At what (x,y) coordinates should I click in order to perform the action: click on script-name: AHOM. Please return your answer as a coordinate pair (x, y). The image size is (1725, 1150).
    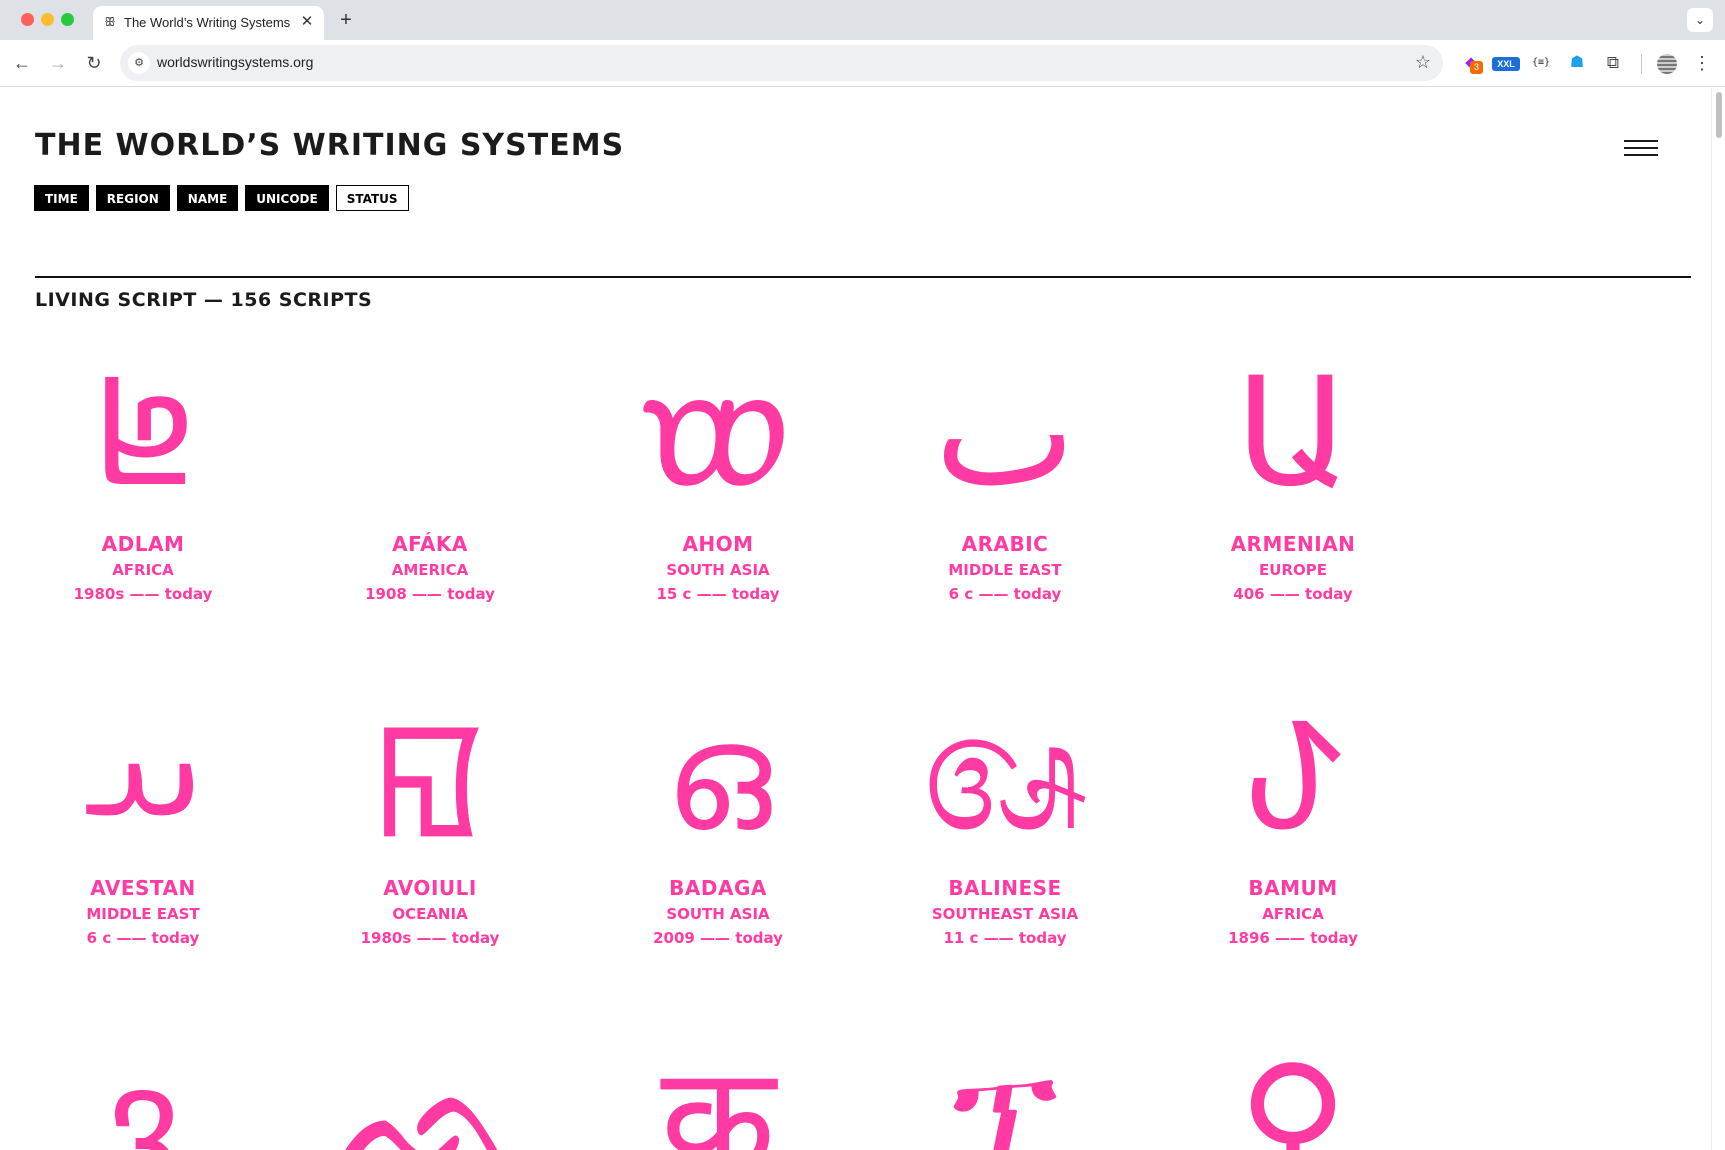
    Looking at the image, I should click on (718, 544).